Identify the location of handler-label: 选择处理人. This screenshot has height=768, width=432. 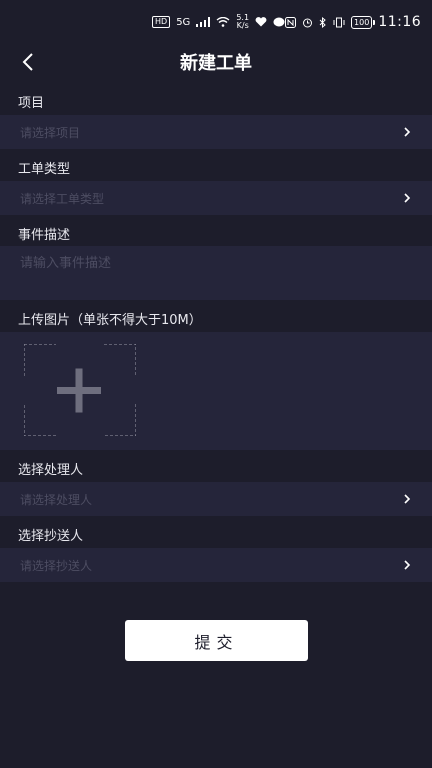
(51, 470).